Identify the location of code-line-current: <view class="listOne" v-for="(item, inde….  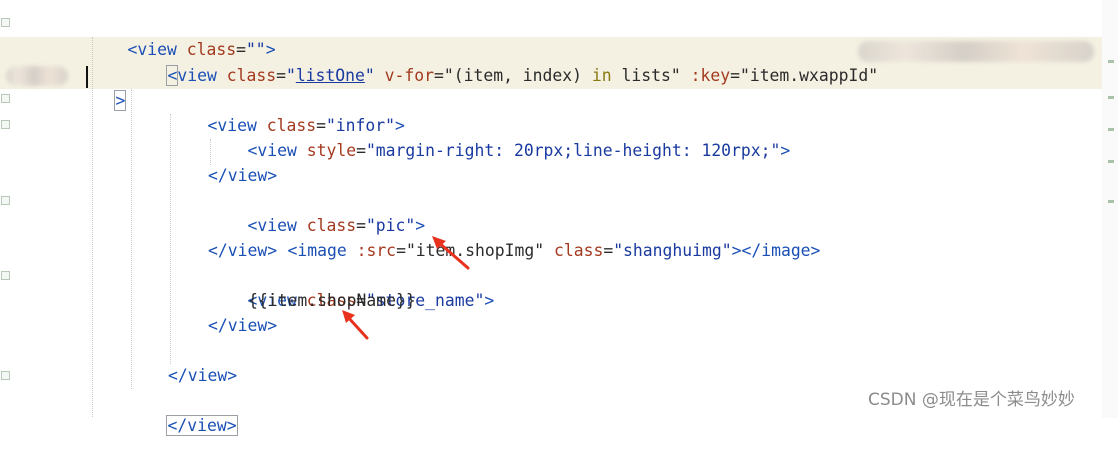
(503, 62).